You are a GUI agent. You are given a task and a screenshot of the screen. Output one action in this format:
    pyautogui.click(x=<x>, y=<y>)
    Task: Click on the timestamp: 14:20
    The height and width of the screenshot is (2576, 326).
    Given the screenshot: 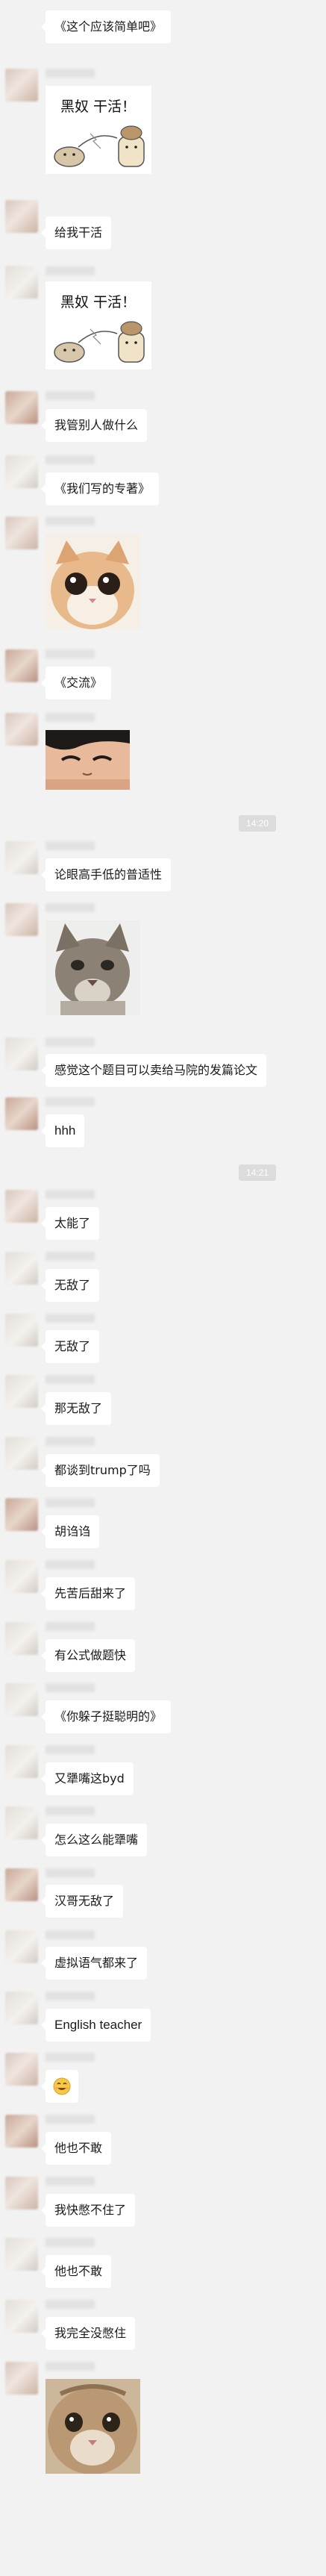 What is the action you would take?
    pyautogui.click(x=258, y=823)
    